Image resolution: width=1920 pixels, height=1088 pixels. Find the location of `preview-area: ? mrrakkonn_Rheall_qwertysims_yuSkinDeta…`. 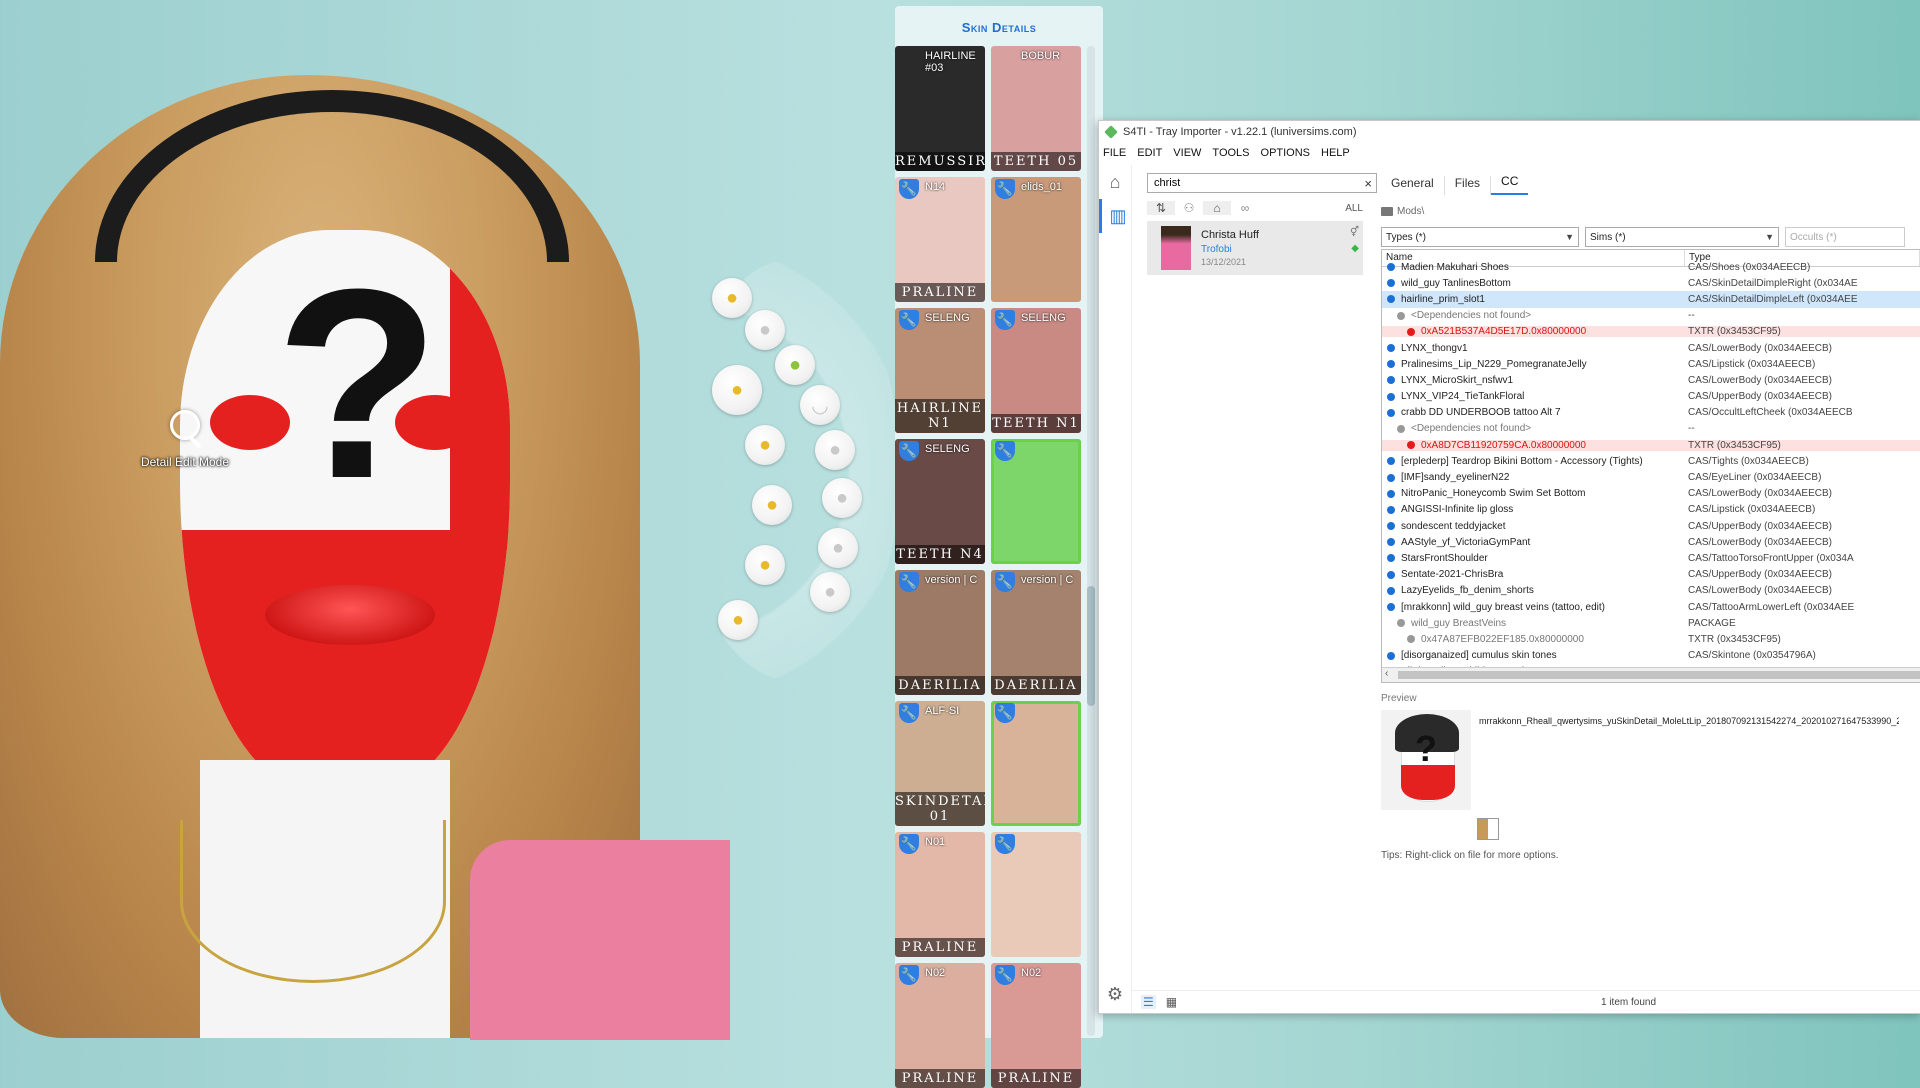

preview-area: ? mrrakkonn_Rheall_qwertysims_yuSkinDeta… is located at coordinates (1650, 760).